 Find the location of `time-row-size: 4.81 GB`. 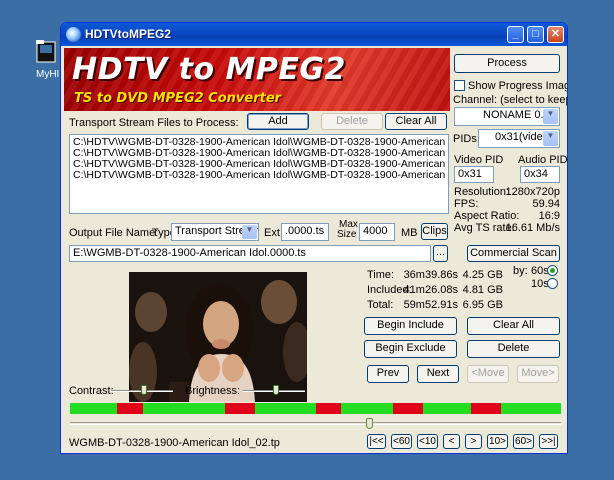

time-row-size: 4.81 GB is located at coordinates (482, 290).